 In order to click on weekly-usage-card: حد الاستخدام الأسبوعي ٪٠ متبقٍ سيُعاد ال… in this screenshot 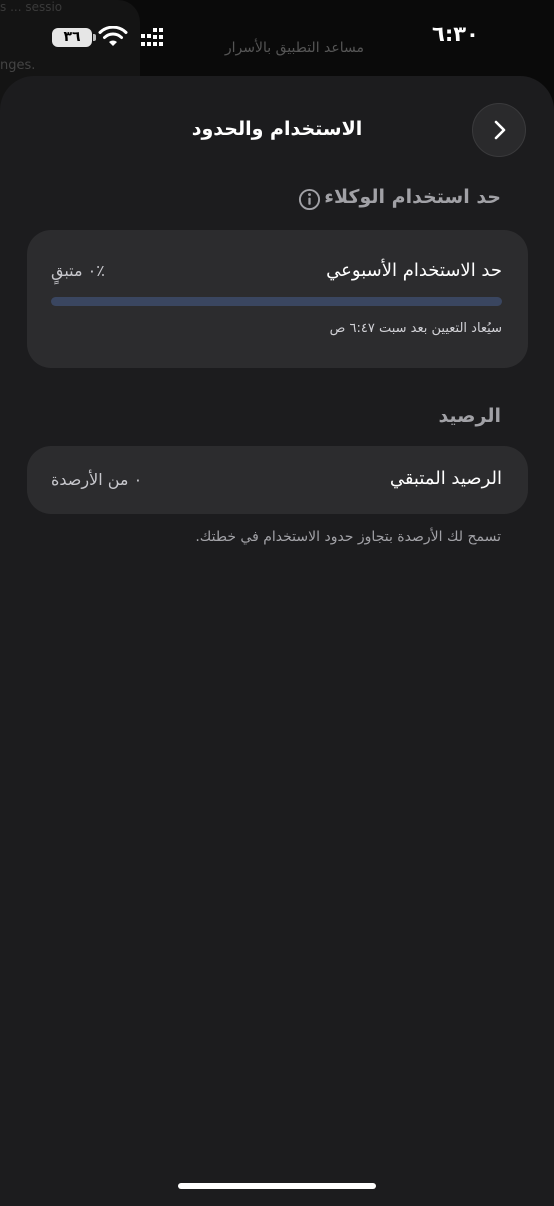, I will do `click(277, 299)`.